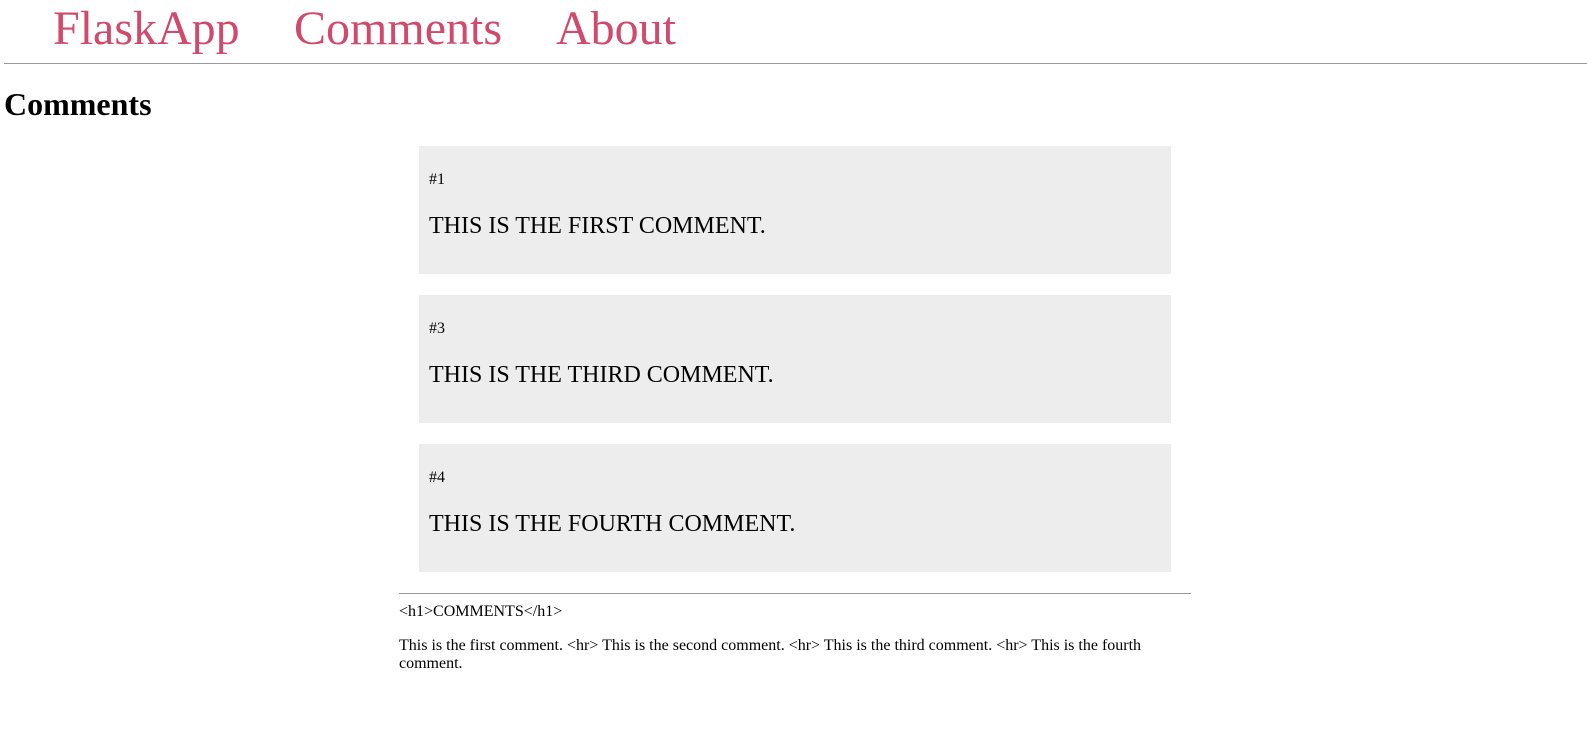 Image resolution: width=1587 pixels, height=750 pixels. Describe the element at coordinates (437, 477) in the screenshot. I see `comment-number: #4` at that location.